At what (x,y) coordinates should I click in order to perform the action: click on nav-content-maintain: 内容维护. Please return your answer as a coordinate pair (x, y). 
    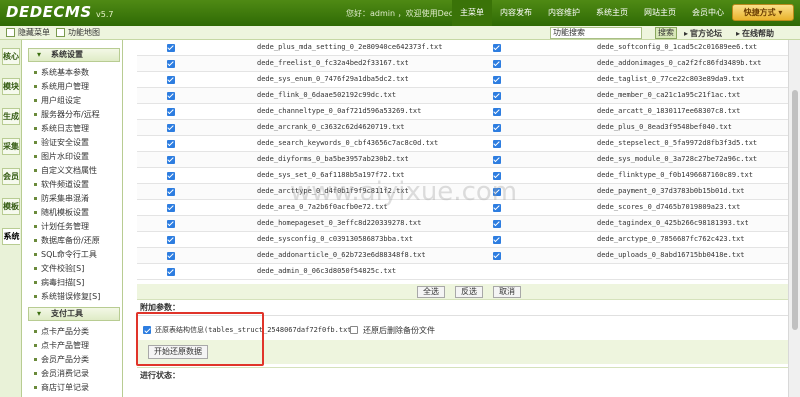
    Looking at the image, I should click on (564, 13).